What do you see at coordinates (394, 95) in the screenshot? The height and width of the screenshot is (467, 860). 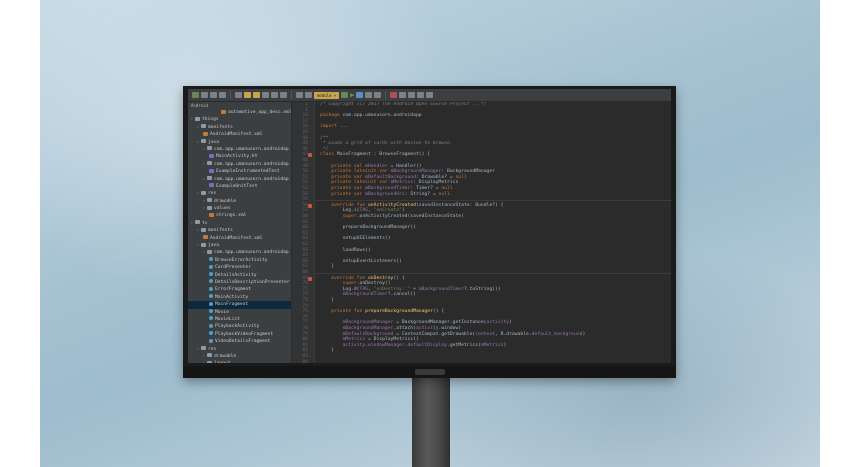 I see `stop-icon` at bounding box center [394, 95].